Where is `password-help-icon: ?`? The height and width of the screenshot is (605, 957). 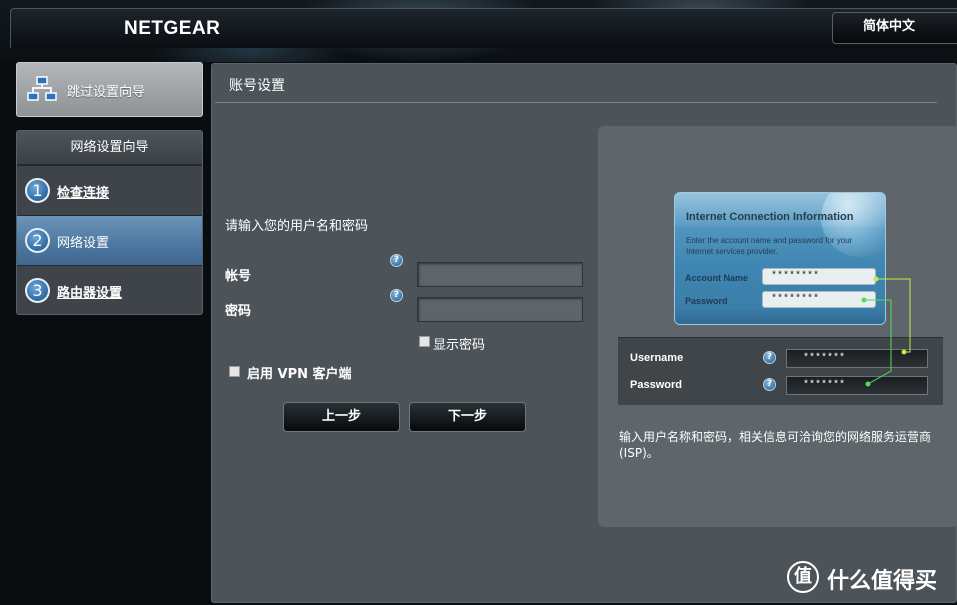
password-help-icon: ? is located at coordinates (396, 295).